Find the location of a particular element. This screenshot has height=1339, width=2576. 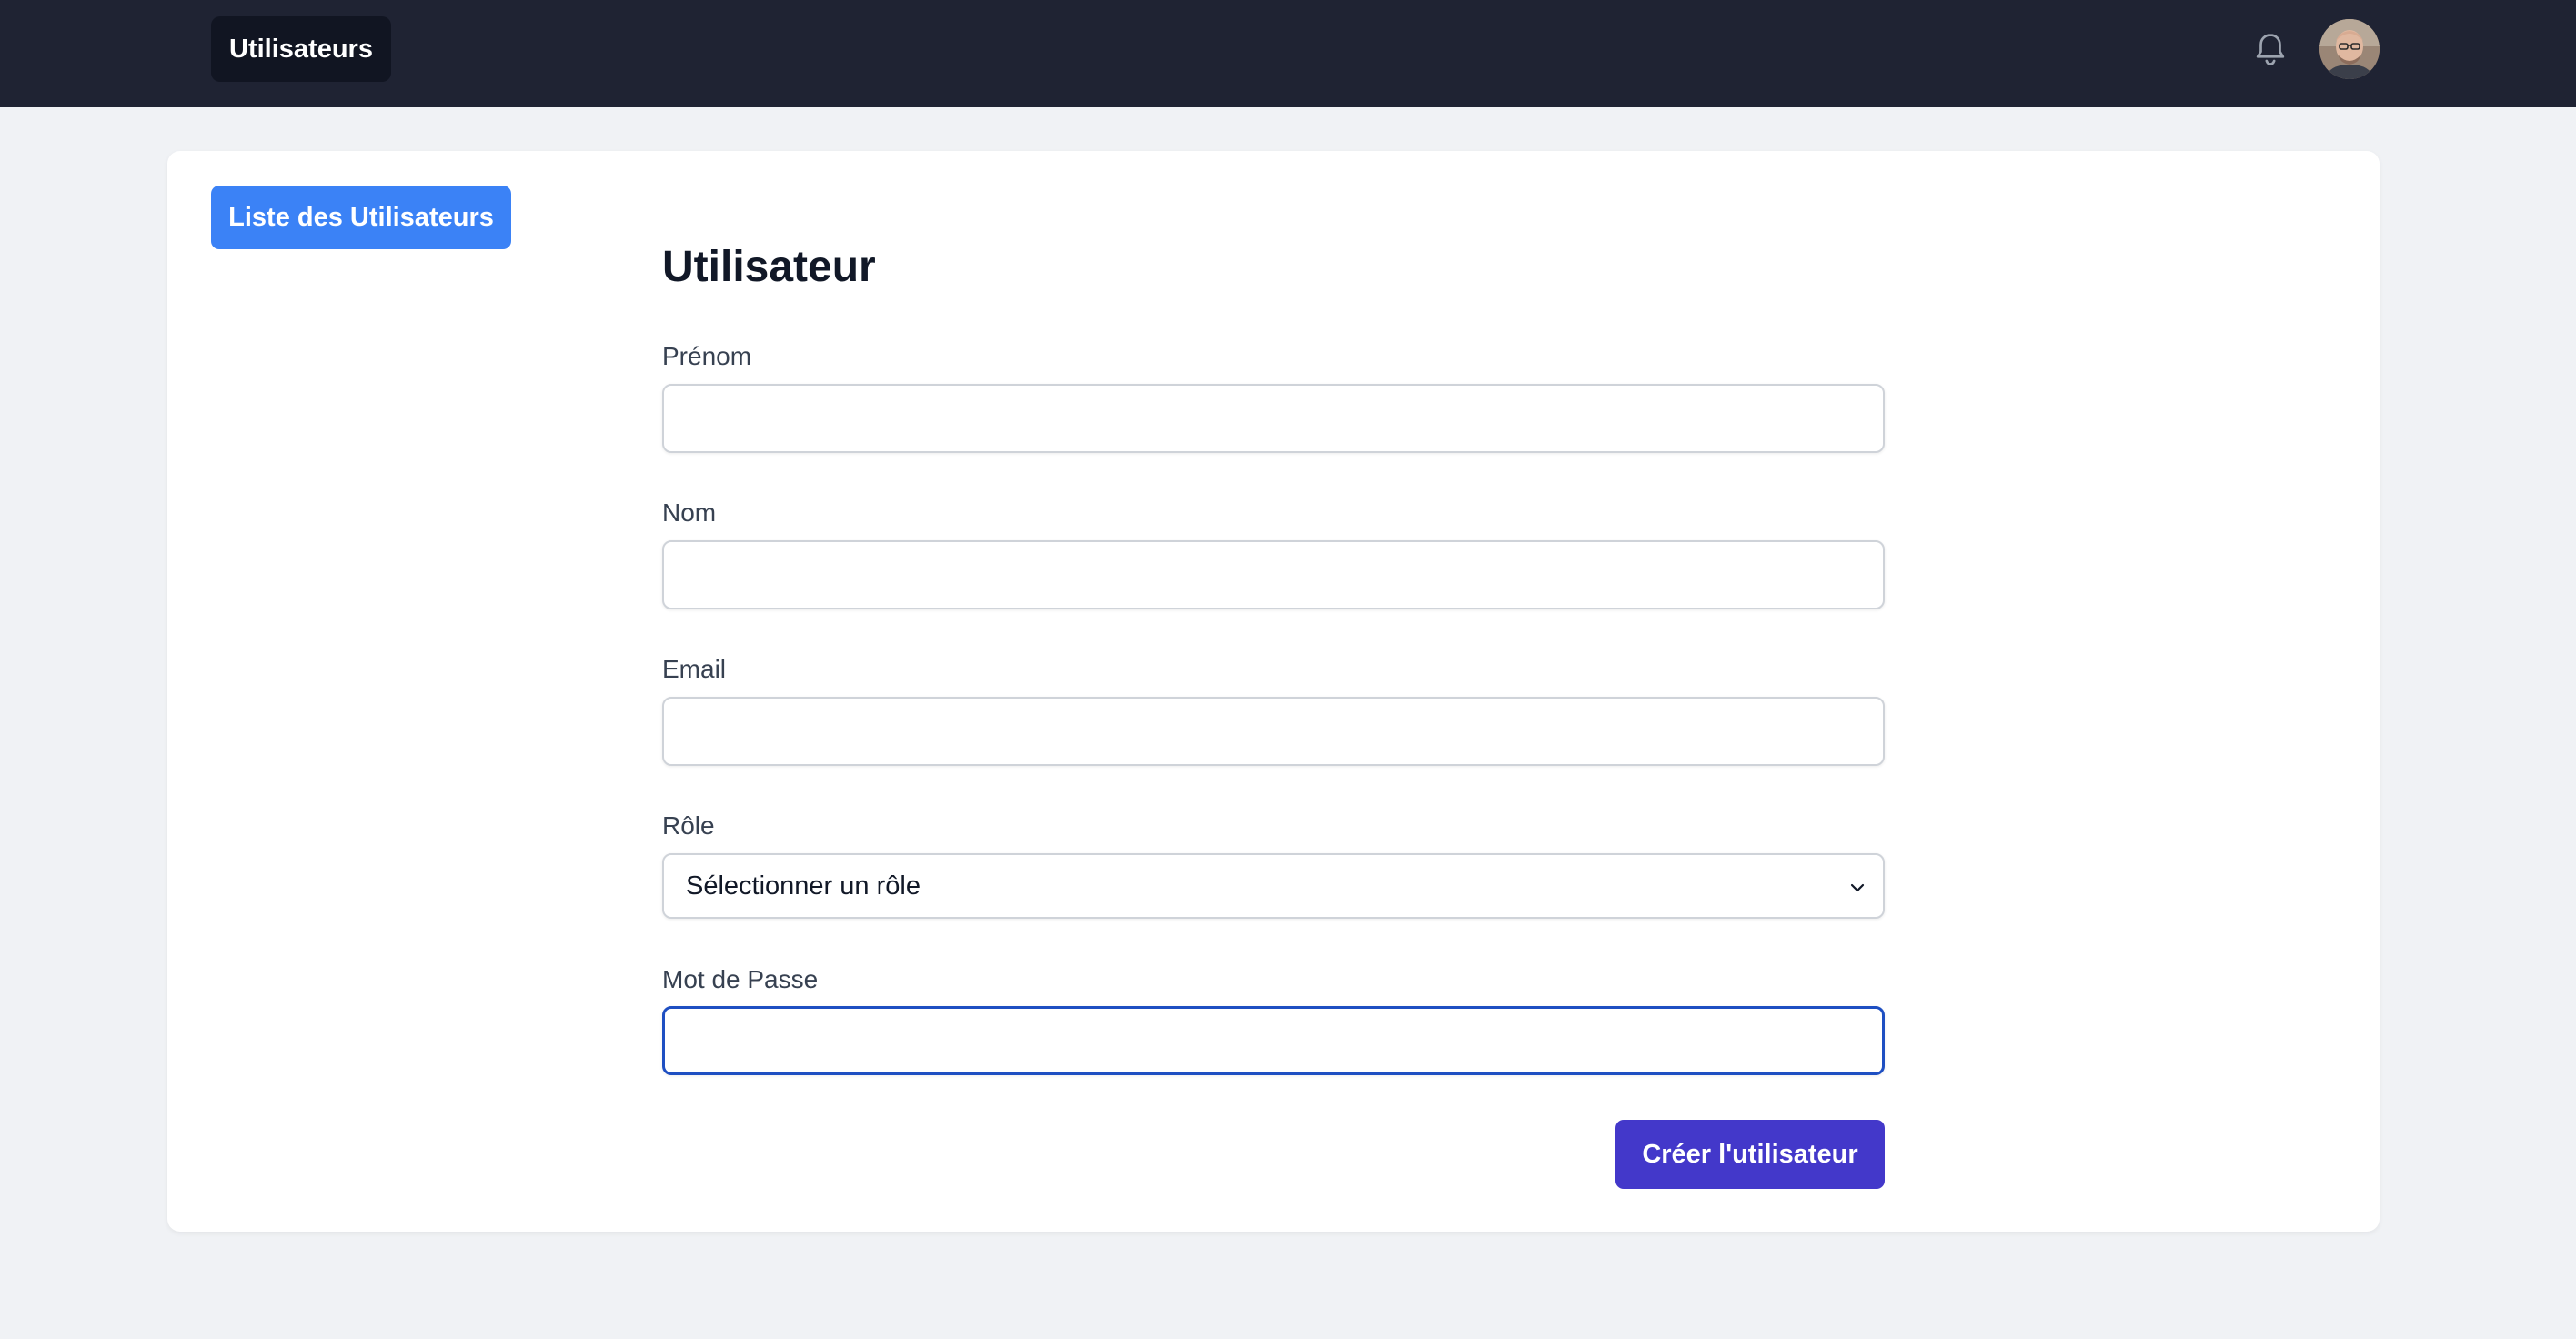

last-name-input is located at coordinates (1273, 574).